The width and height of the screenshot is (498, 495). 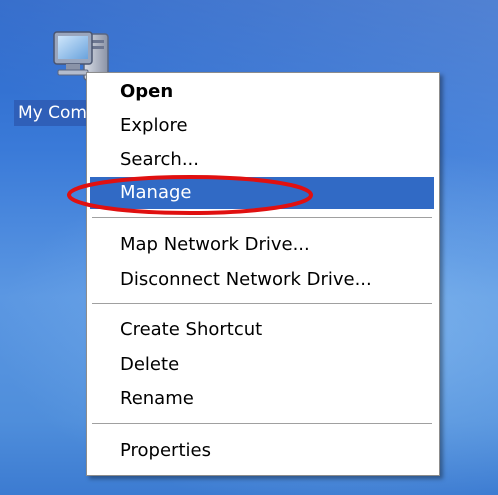 What do you see at coordinates (262, 193) in the screenshot?
I see `menu-item-manage: Manage` at bounding box center [262, 193].